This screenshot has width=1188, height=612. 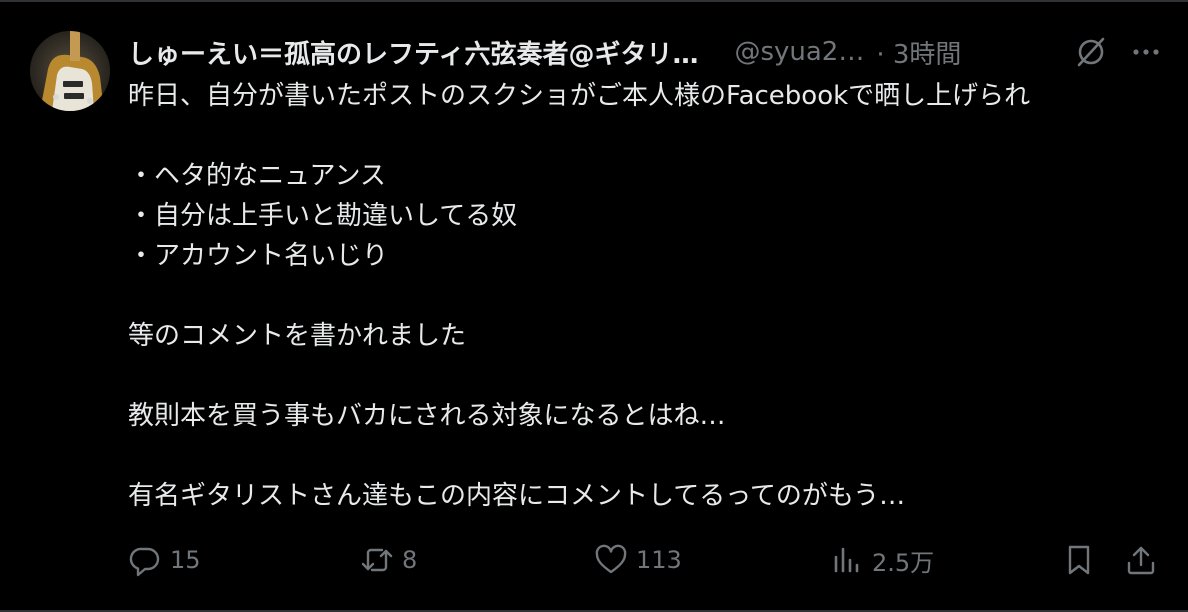 What do you see at coordinates (1146, 52) in the screenshot?
I see `more-icon` at bounding box center [1146, 52].